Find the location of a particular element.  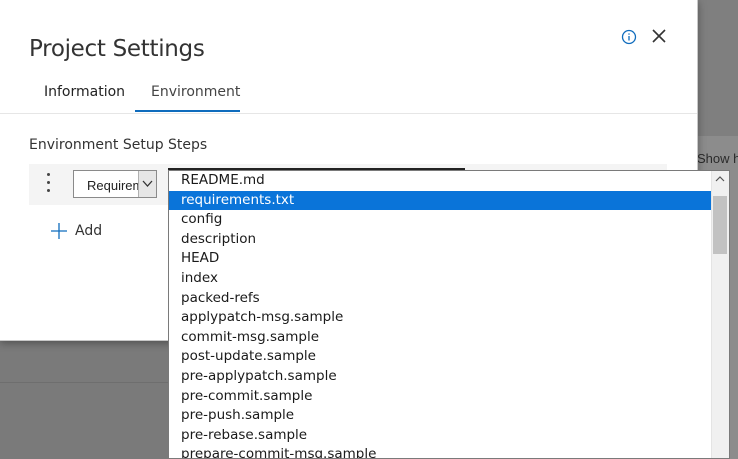

dropdown-option: pre-push.sample is located at coordinates (449, 416).